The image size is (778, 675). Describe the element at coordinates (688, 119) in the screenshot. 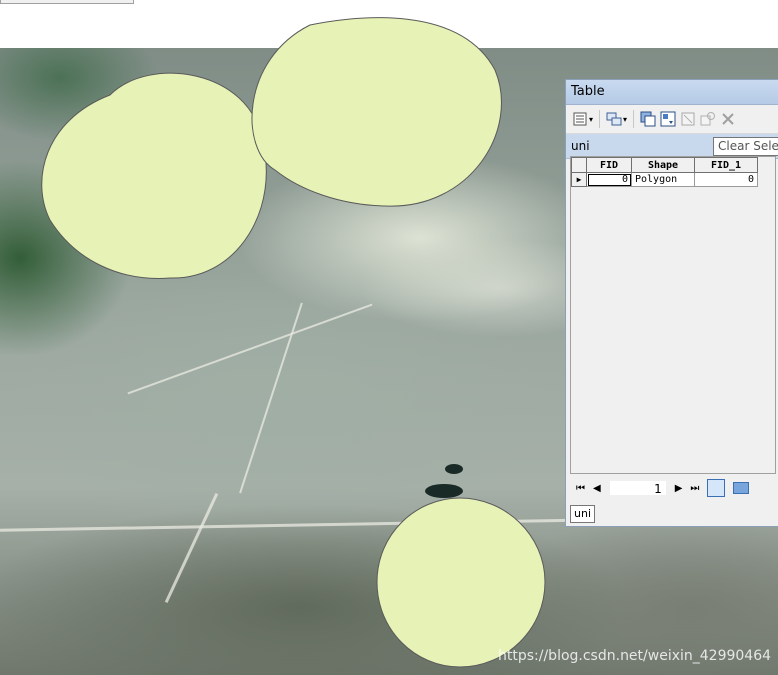

I see `clear-selection-icon` at that location.